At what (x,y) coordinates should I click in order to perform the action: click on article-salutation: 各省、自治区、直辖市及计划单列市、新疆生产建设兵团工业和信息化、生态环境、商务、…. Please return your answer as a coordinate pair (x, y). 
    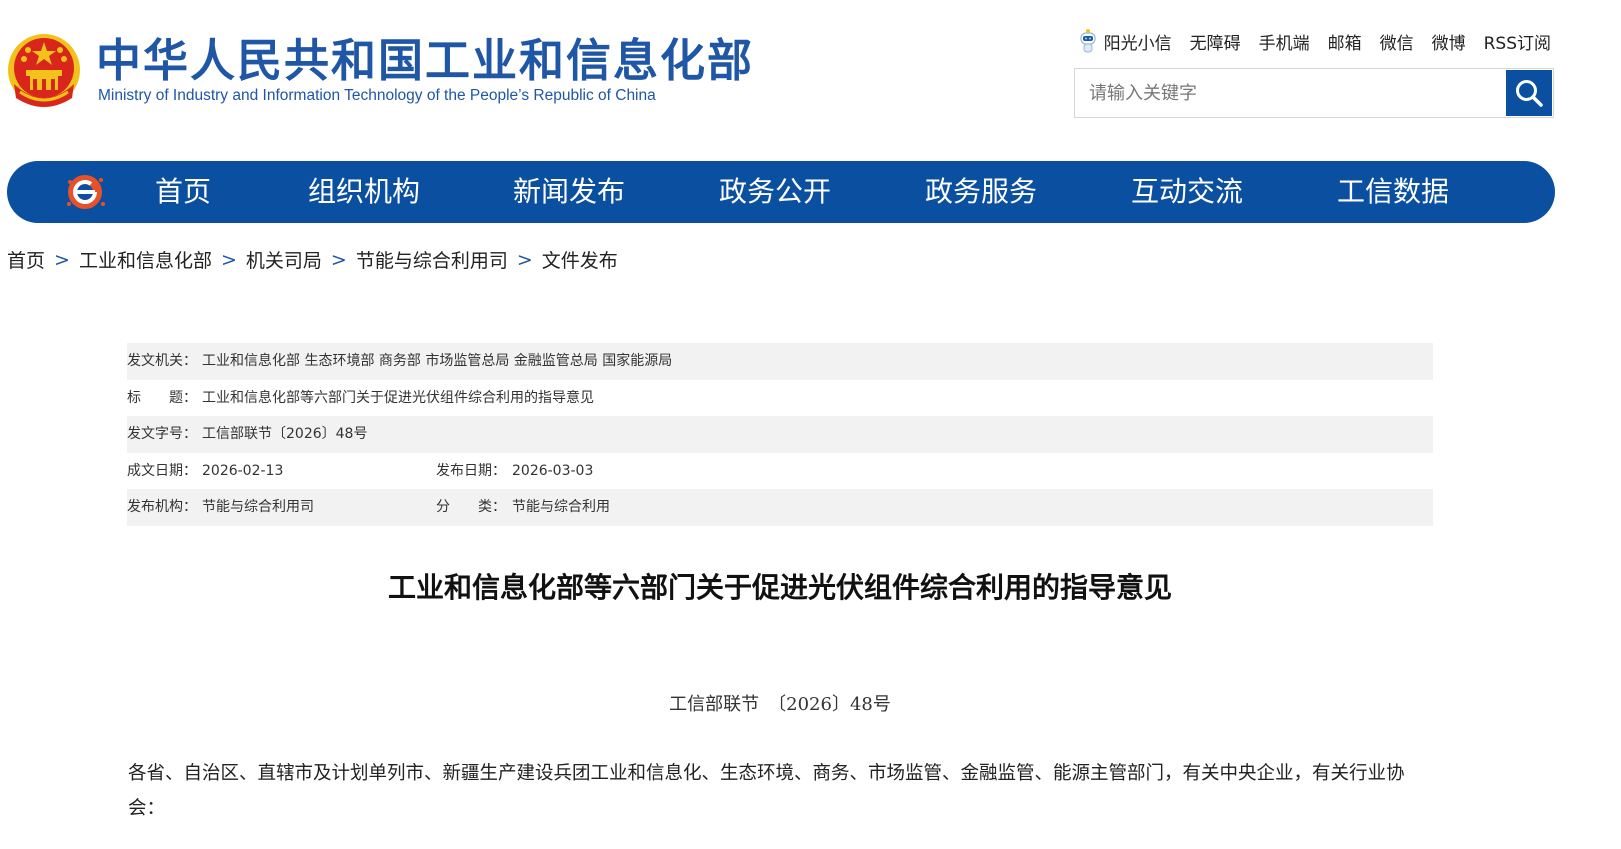
    Looking at the image, I should click on (766, 791).